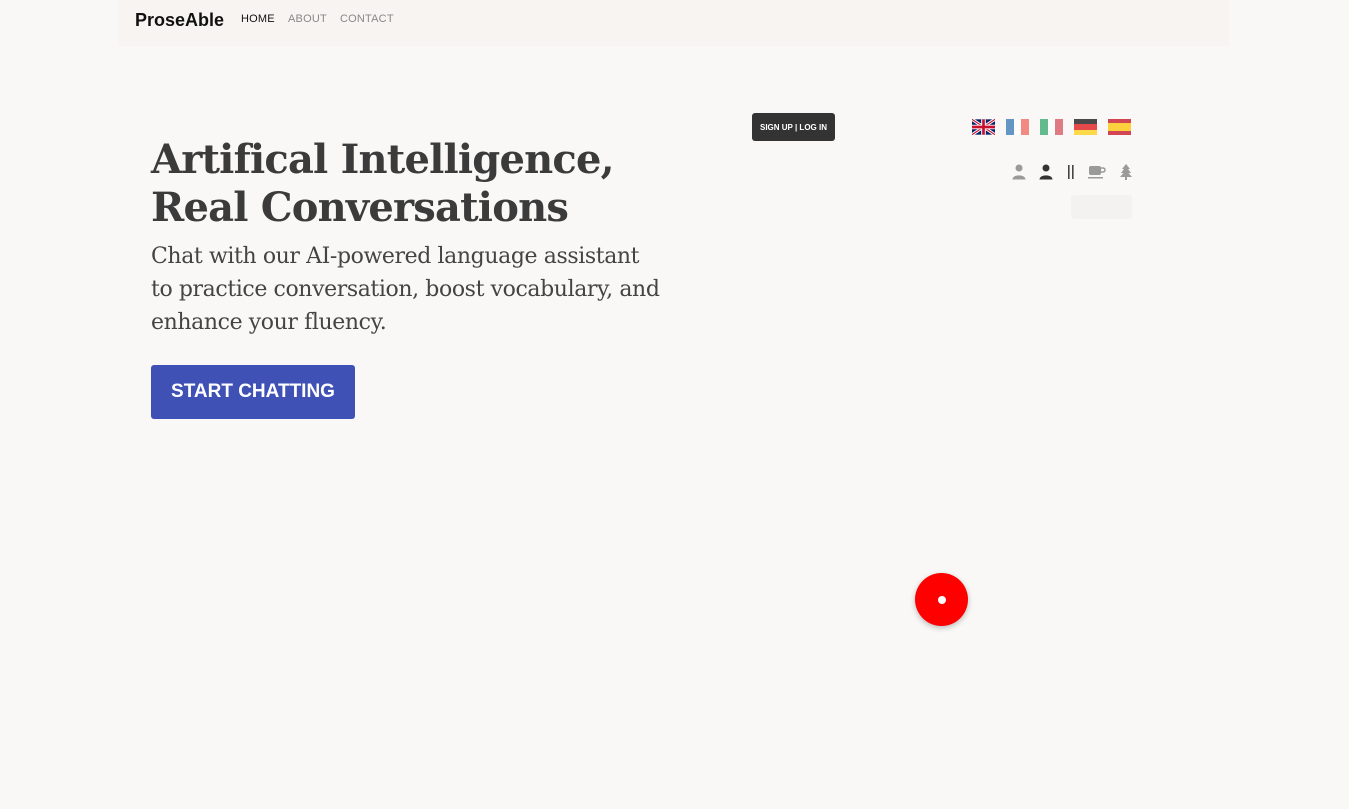 This screenshot has height=809, width=1349. I want to click on flag-italian-icon, so click(1052, 127).